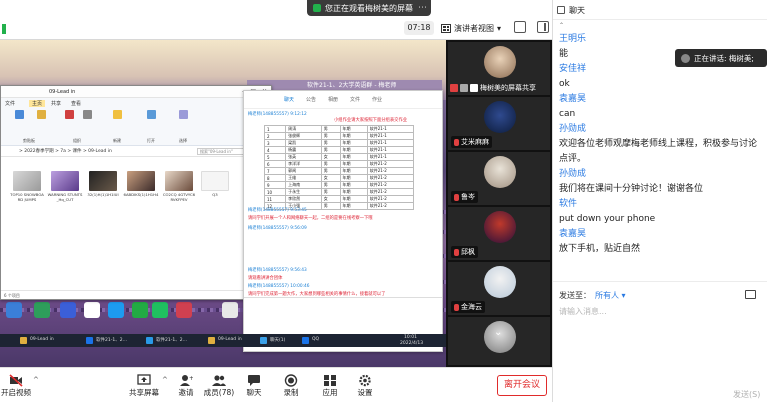  What do you see at coordinates (151, 114) in the screenshot?
I see `properties-icon` at bounding box center [151, 114].